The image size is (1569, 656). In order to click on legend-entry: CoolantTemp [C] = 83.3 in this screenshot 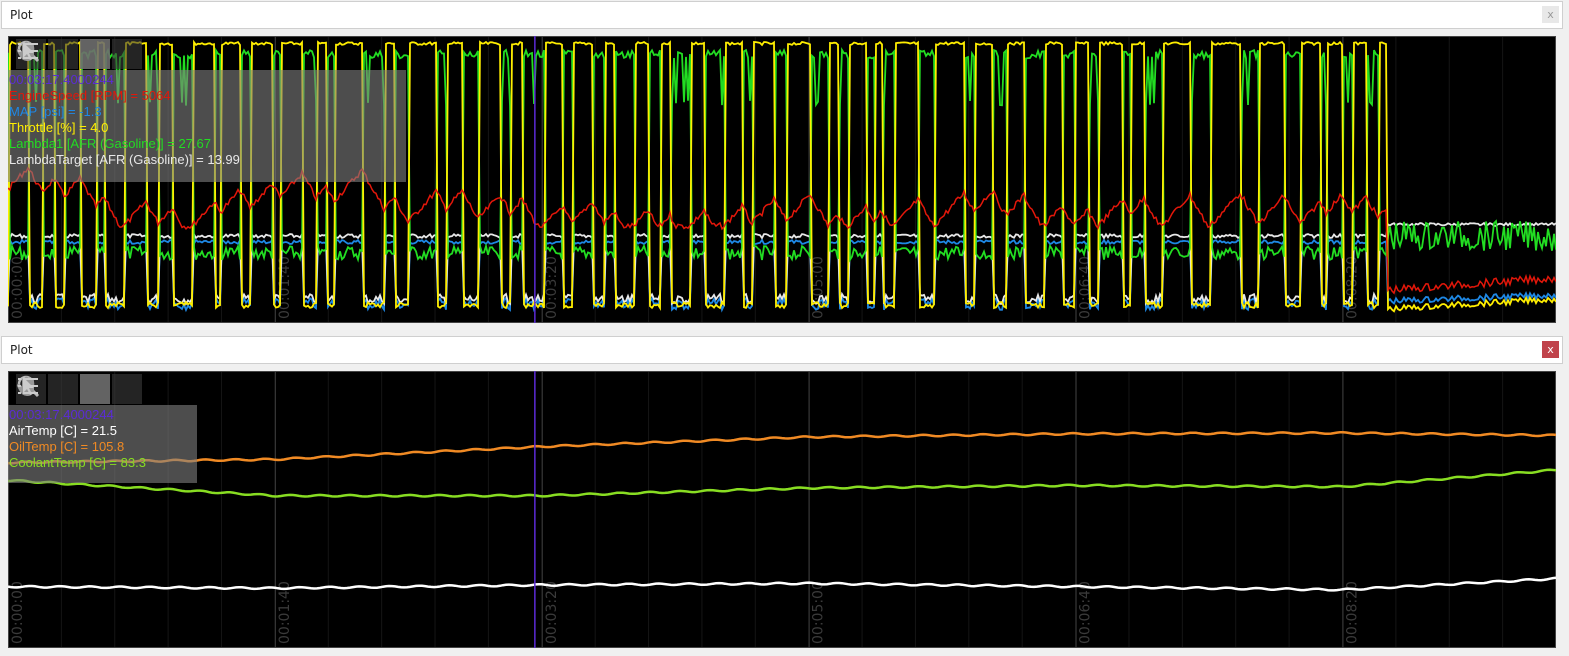, I will do `click(77, 462)`.